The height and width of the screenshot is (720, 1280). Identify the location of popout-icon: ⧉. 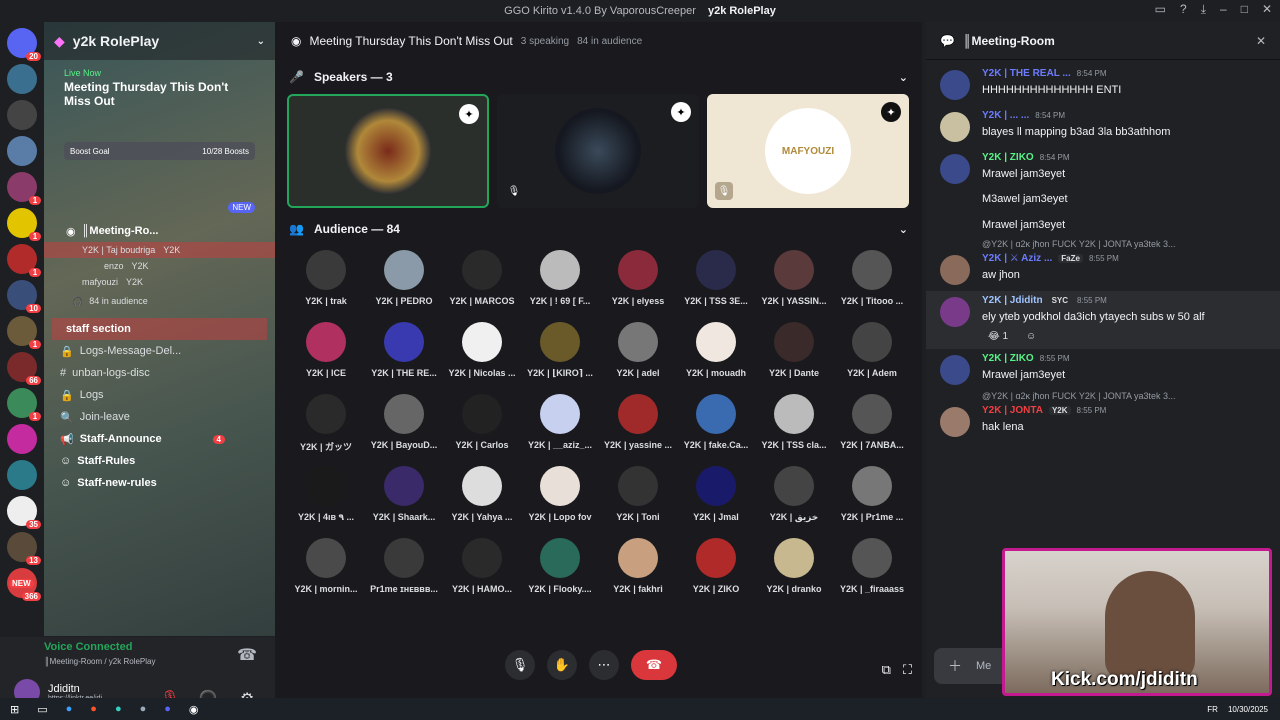
(886, 670).